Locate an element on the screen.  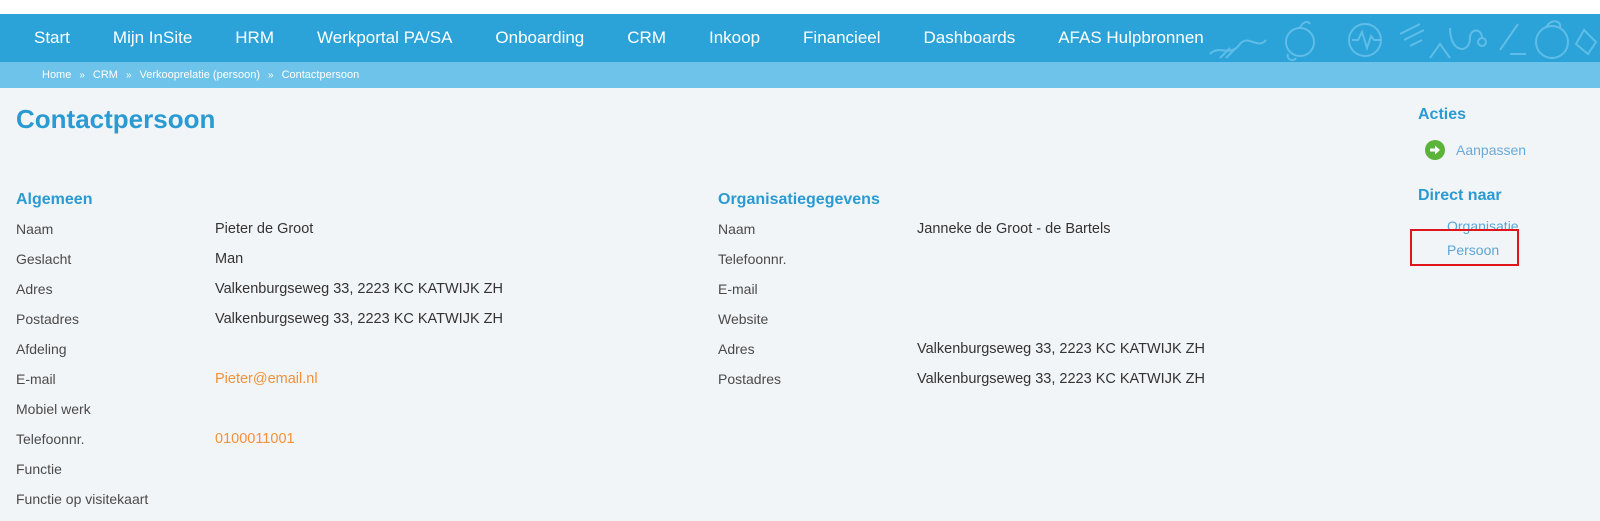
nav-item-dashboards: Dashboards is located at coordinates (970, 38).